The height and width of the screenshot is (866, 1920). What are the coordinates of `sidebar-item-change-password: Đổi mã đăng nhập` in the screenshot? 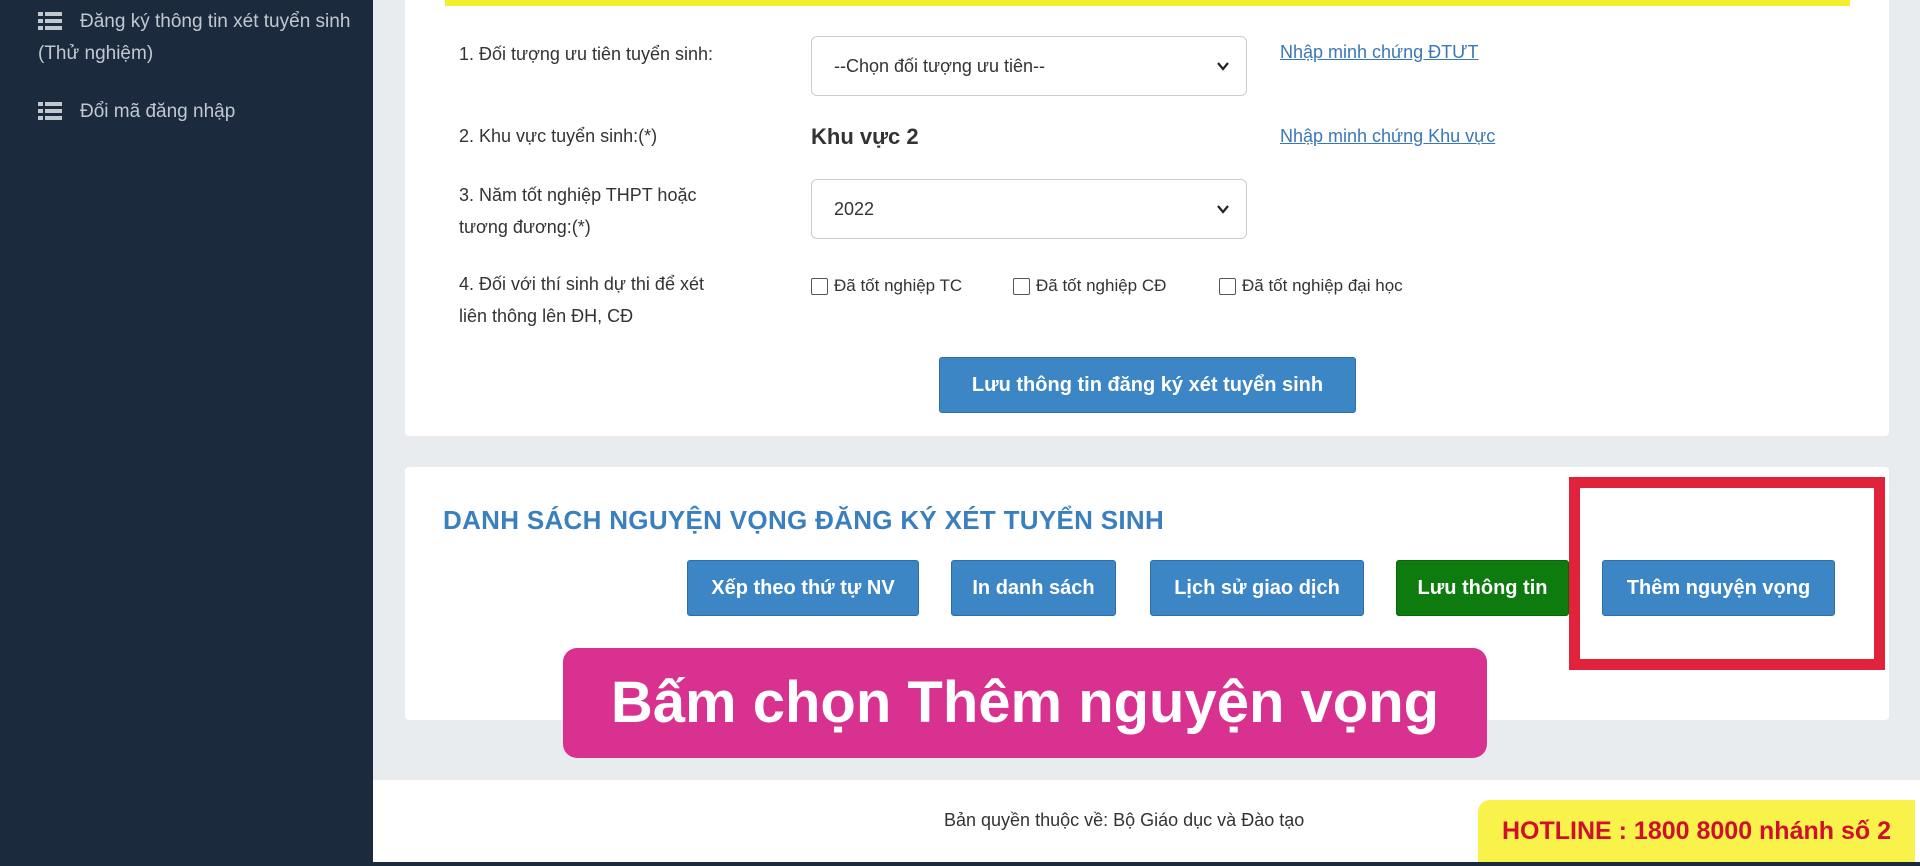 It's located at (136, 112).